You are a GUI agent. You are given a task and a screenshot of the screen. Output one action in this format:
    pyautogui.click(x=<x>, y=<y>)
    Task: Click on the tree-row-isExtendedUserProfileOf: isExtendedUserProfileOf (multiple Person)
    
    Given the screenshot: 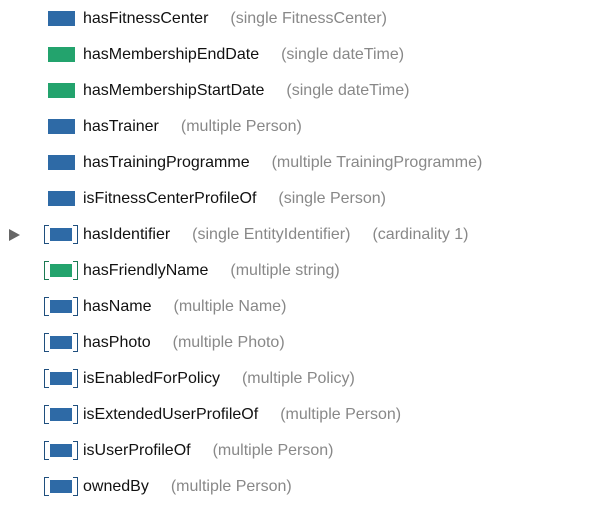 What is the action you would take?
    pyautogui.click(x=301, y=415)
    